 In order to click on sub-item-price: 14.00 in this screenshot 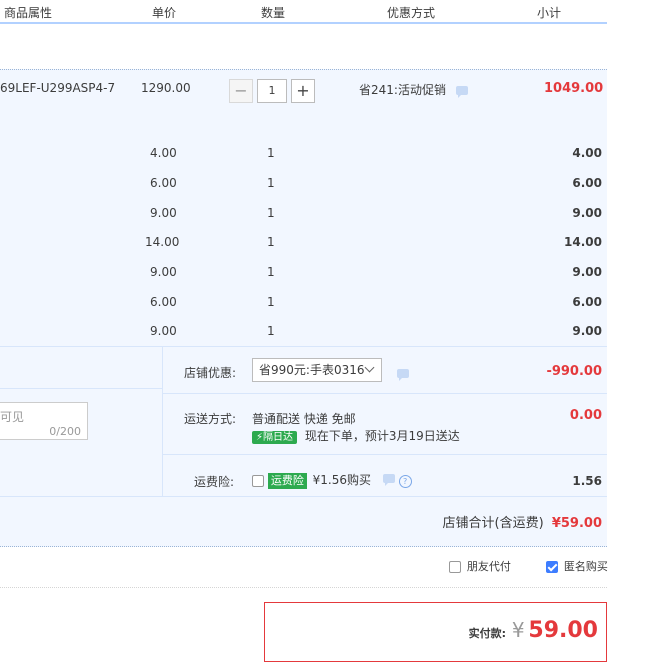, I will do `click(162, 242)`.